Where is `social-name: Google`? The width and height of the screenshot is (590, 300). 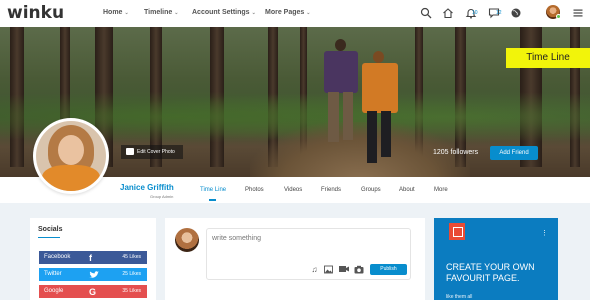
social-name: Google is located at coordinates (54, 291).